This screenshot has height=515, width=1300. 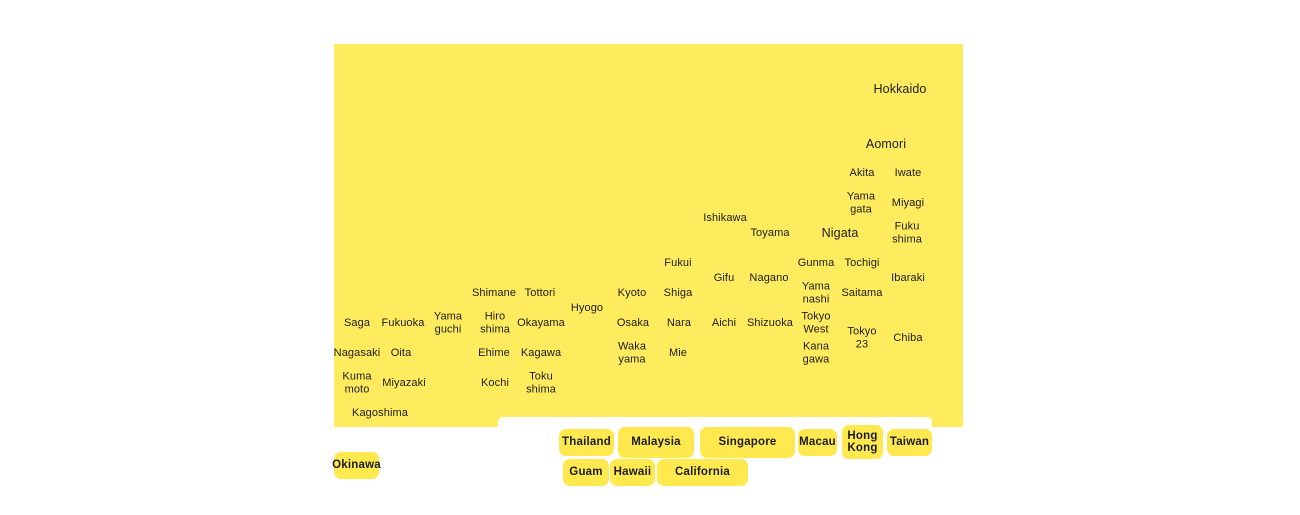 What do you see at coordinates (540, 293) in the screenshot?
I see `prefecture-label: Tottori` at bounding box center [540, 293].